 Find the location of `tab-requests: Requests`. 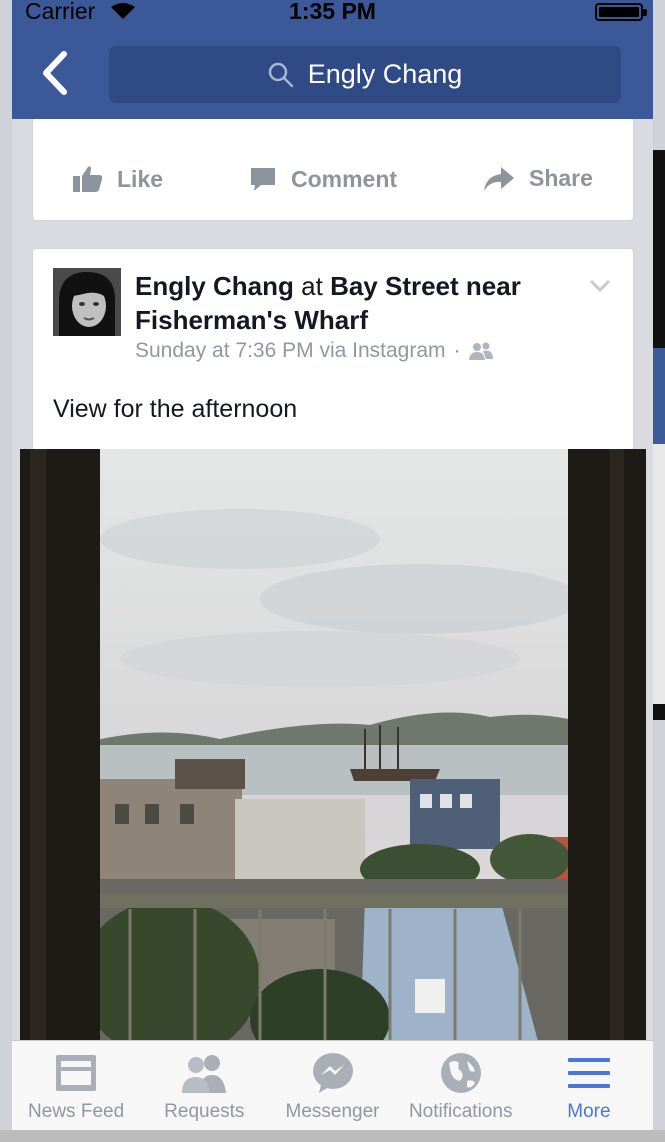

tab-requests: Requests is located at coordinates (204, 1085).